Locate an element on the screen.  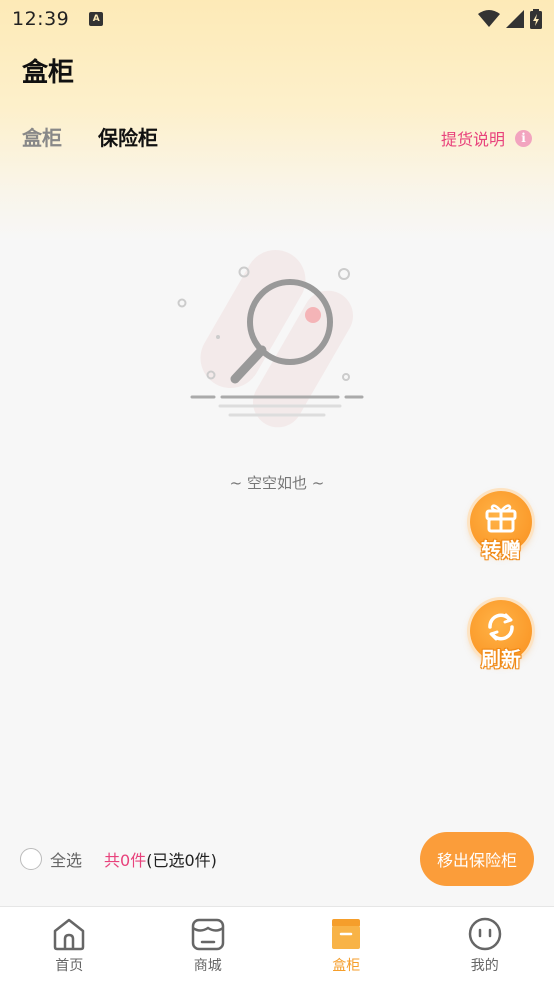
nav-profile: 我的 is located at coordinates (485, 945).